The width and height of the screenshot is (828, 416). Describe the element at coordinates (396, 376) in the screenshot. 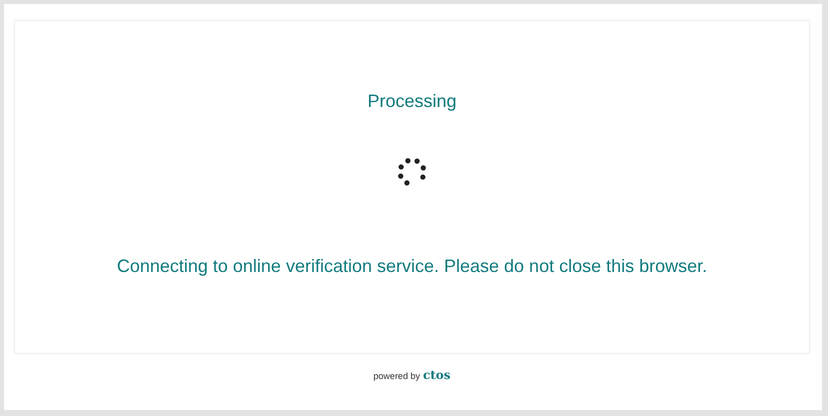

I see `powered-by-text: powered by` at that location.